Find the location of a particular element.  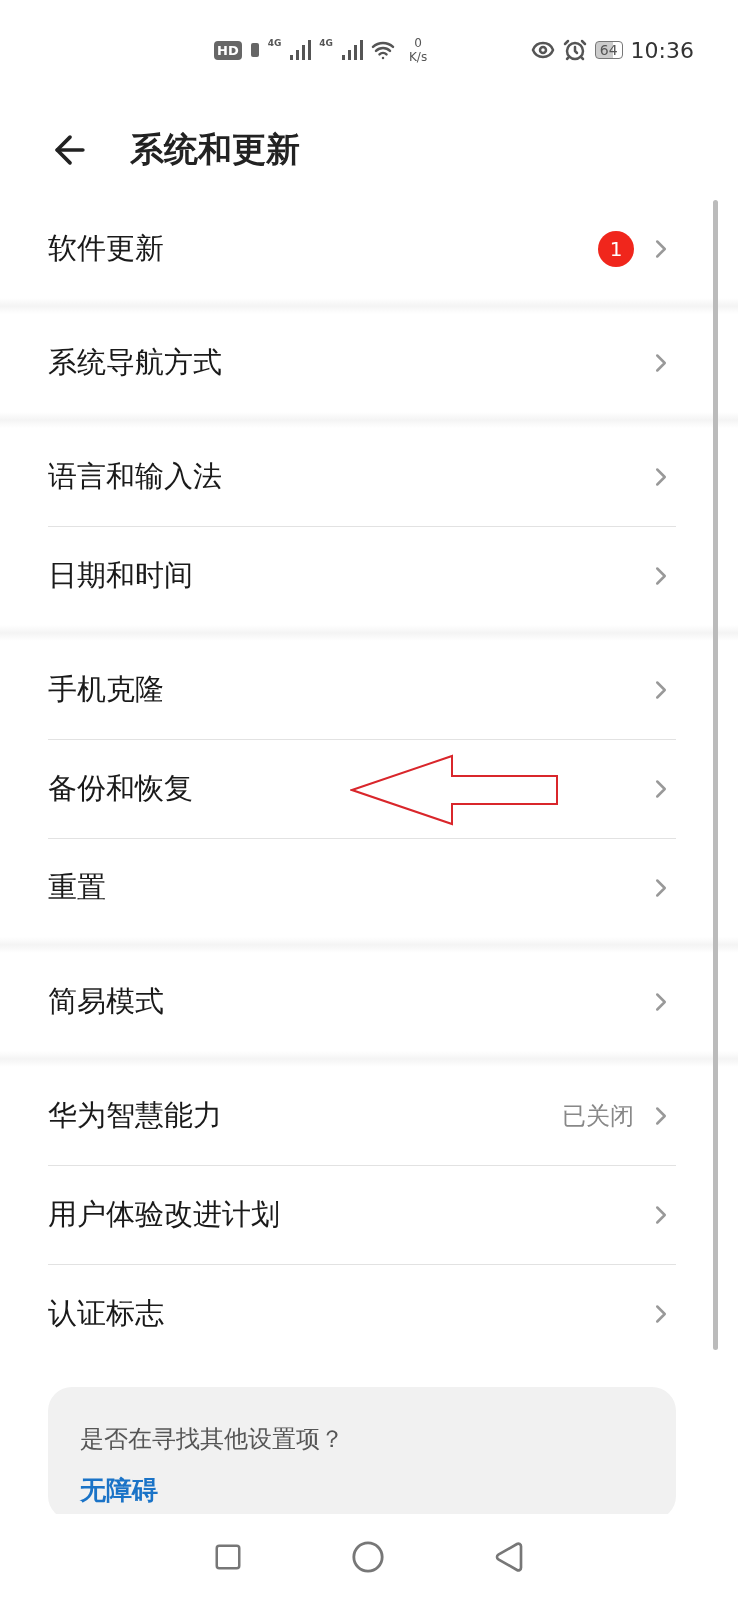

item-value: 已关闭 is located at coordinates (598, 1116).